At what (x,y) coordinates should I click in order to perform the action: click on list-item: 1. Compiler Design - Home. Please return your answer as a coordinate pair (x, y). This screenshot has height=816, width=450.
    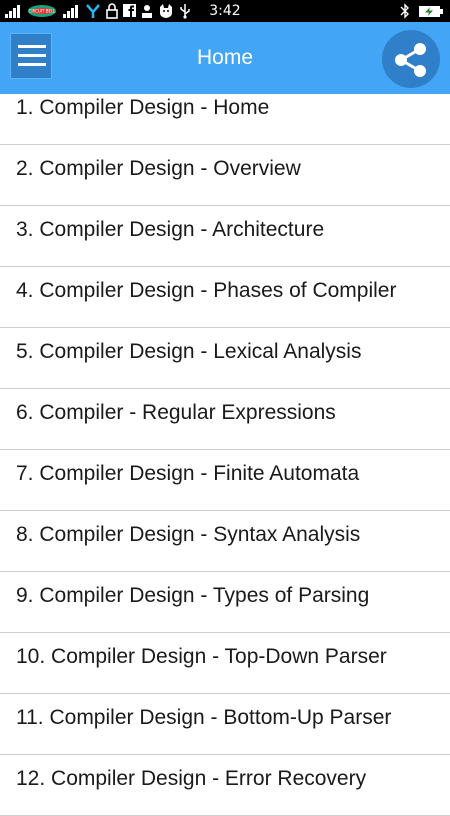
    Looking at the image, I should click on (225, 114).